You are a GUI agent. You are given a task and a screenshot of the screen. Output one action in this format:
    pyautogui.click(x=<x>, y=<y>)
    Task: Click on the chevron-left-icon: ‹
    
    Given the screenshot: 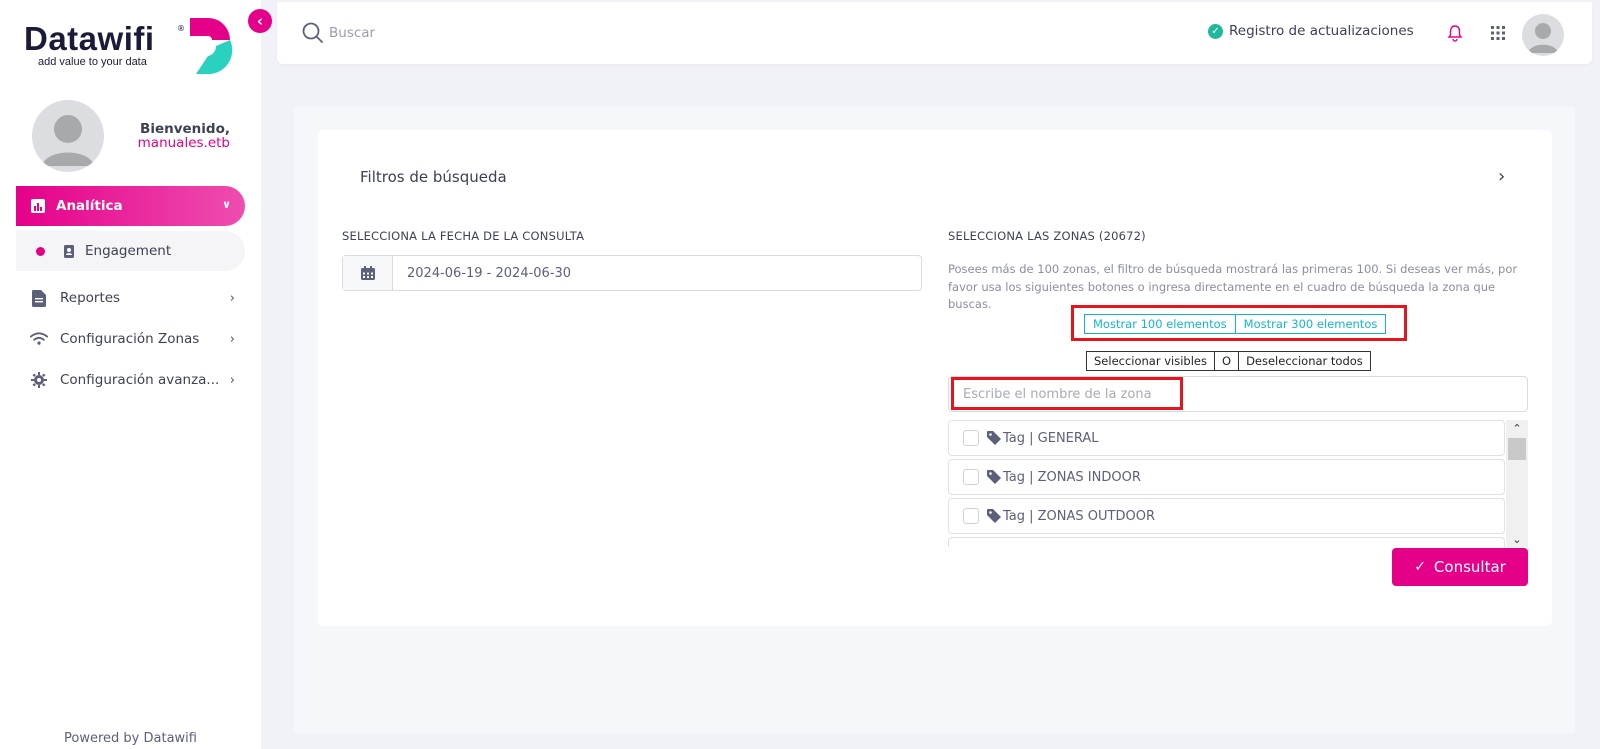 What is the action you would take?
    pyautogui.click(x=260, y=21)
    